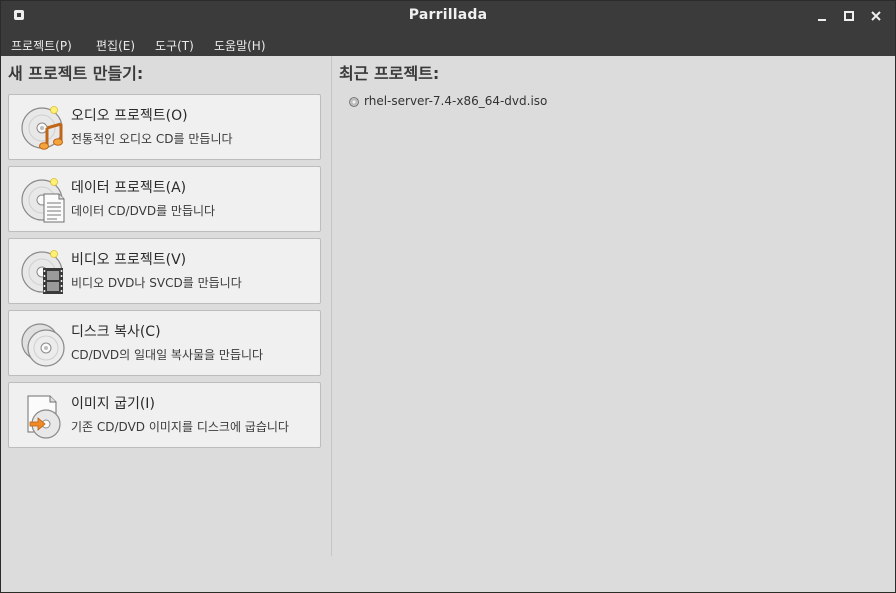 Image resolution: width=896 pixels, height=593 pixels. I want to click on maximize-button, so click(849, 16).